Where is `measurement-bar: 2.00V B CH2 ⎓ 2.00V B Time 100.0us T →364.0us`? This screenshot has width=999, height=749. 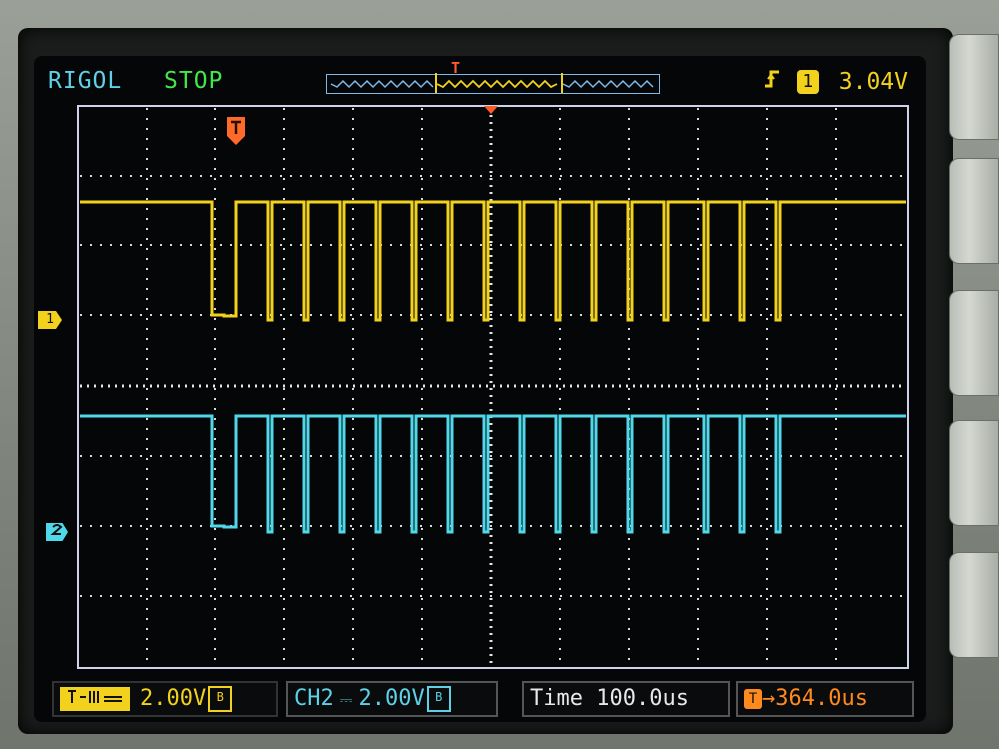 measurement-bar: 2.00V B CH2 ⎓ 2.00V B Time 100.0us T →364.0us is located at coordinates (482, 698).